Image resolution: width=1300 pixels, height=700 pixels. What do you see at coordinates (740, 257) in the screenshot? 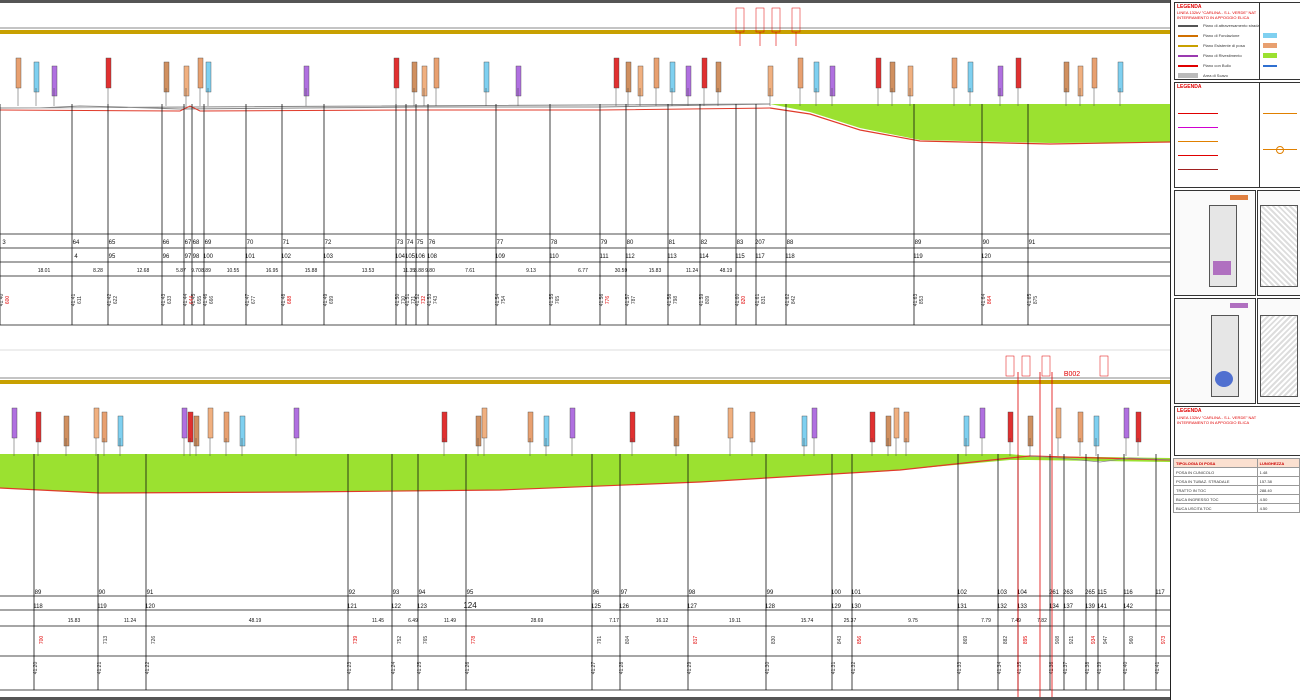
I see `top-sequence-label: 115` at bounding box center [740, 257].